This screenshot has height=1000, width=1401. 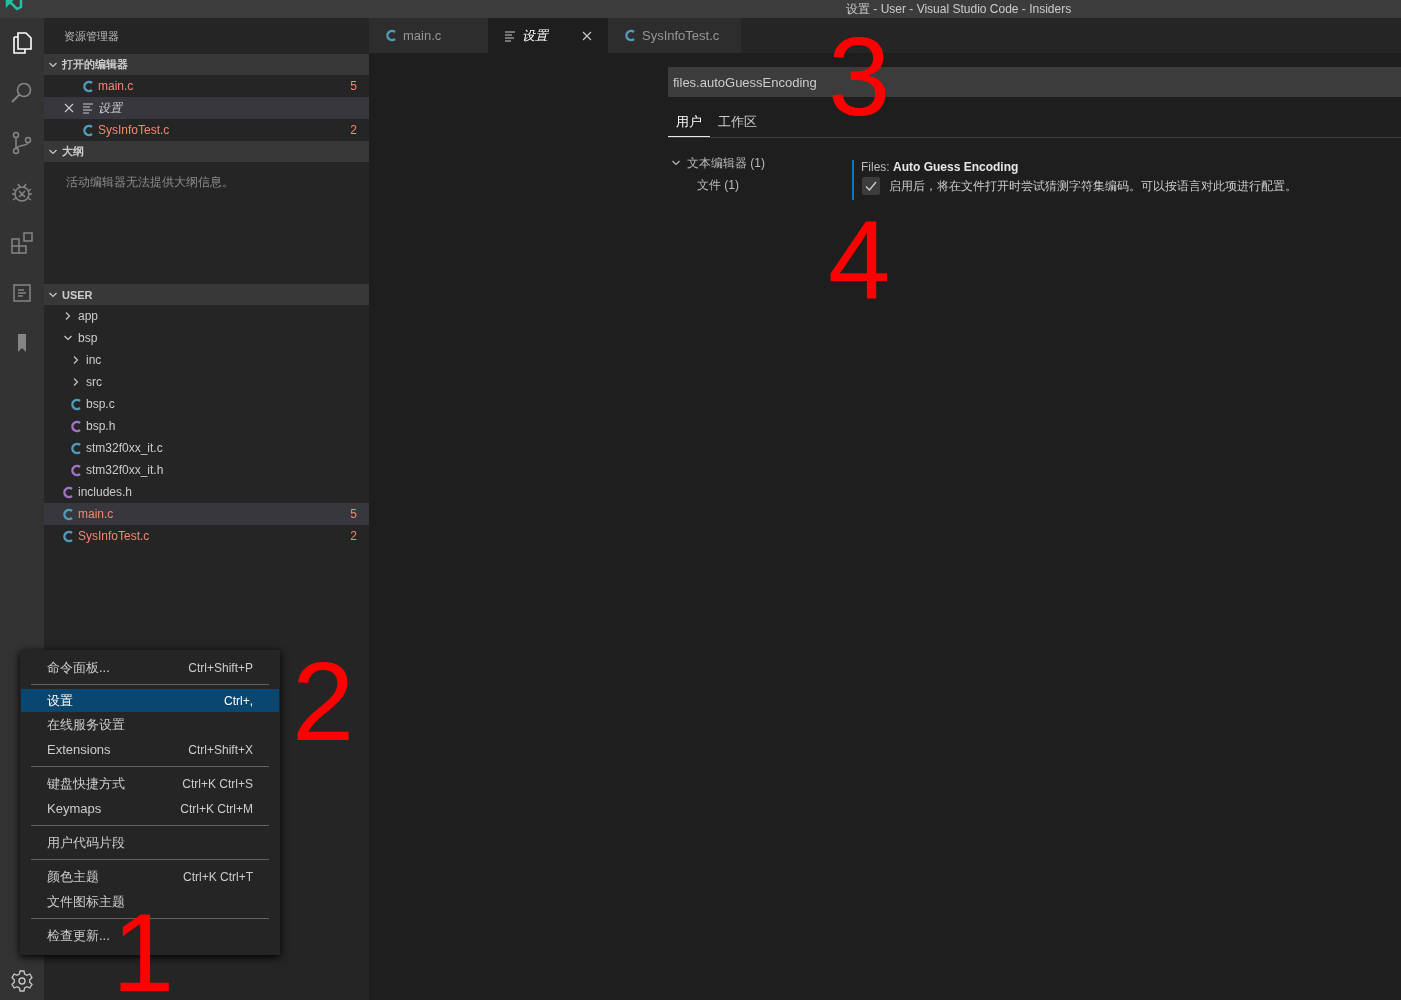 What do you see at coordinates (105, 492) in the screenshot?
I see `file-name: includes.h` at bounding box center [105, 492].